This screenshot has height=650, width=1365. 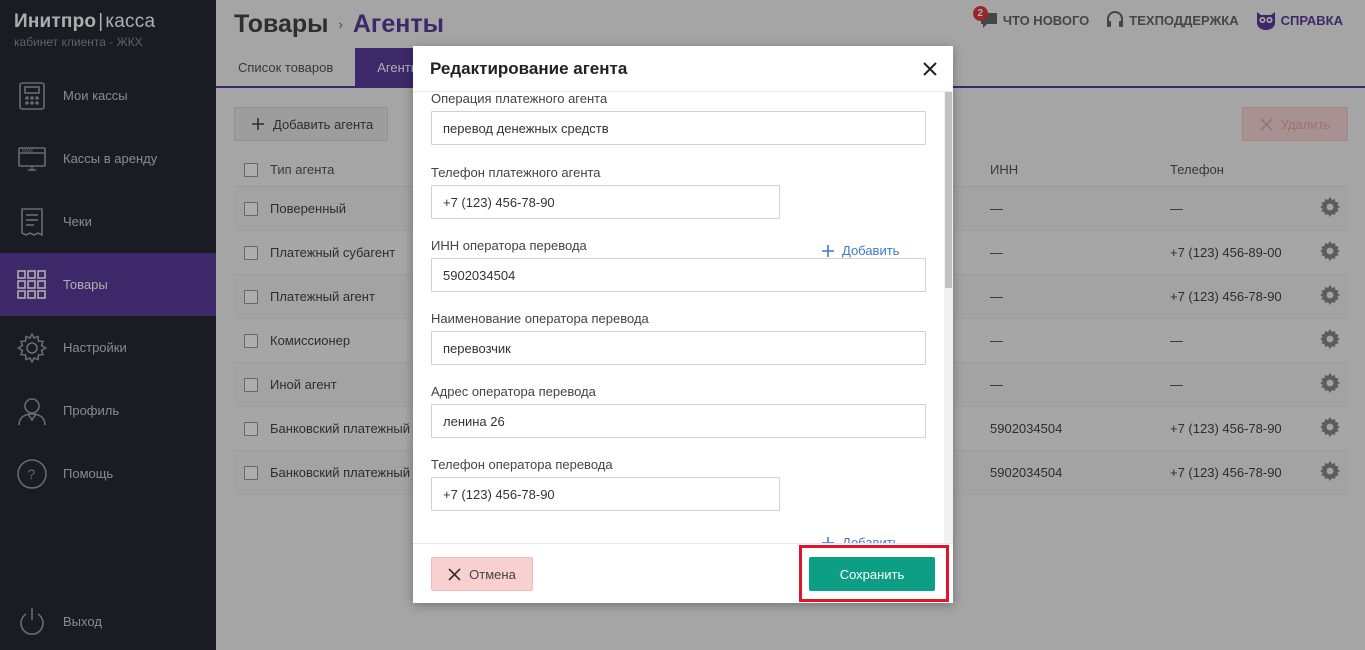 I want to click on add-label: Добавить, so click(x=871, y=539).